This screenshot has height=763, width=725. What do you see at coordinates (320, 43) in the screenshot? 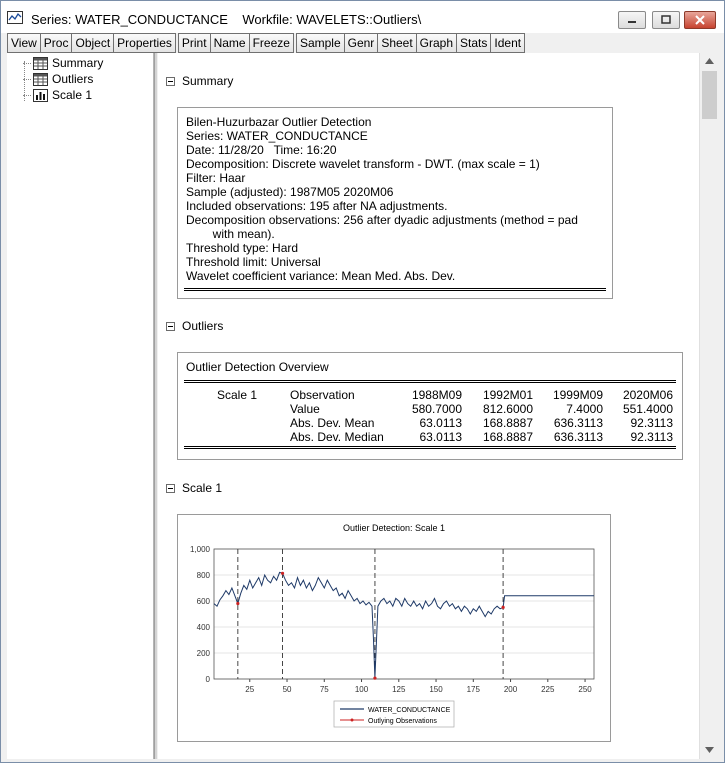
I see `toolbar-button-sample: Sample` at bounding box center [320, 43].